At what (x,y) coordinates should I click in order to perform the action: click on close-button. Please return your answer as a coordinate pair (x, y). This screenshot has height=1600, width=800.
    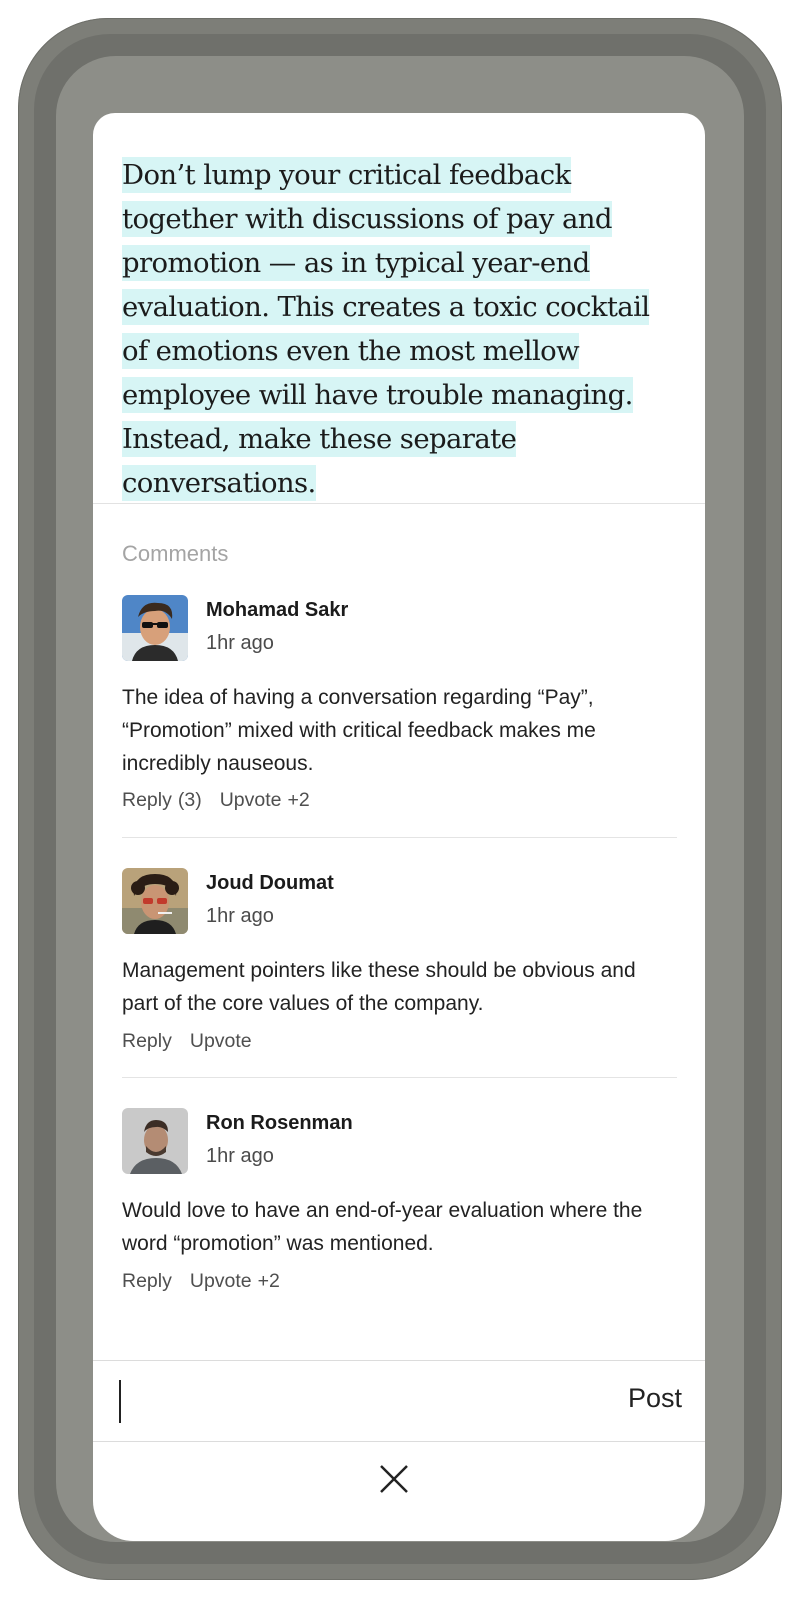
    Looking at the image, I should click on (394, 1479).